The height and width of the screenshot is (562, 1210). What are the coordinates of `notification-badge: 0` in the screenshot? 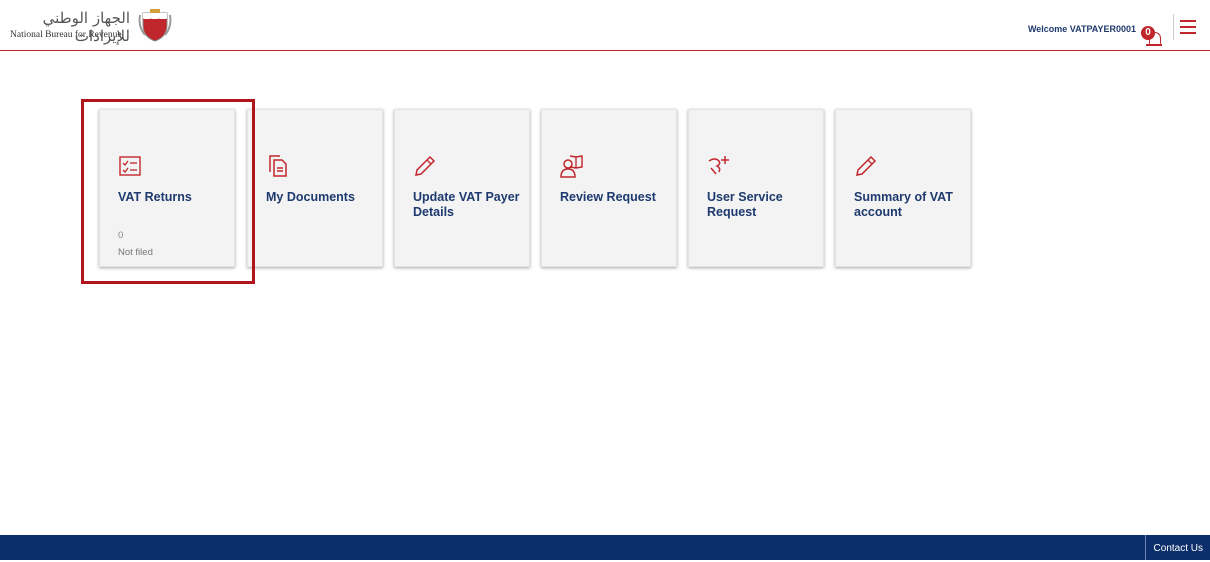 It's located at (1148, 33).